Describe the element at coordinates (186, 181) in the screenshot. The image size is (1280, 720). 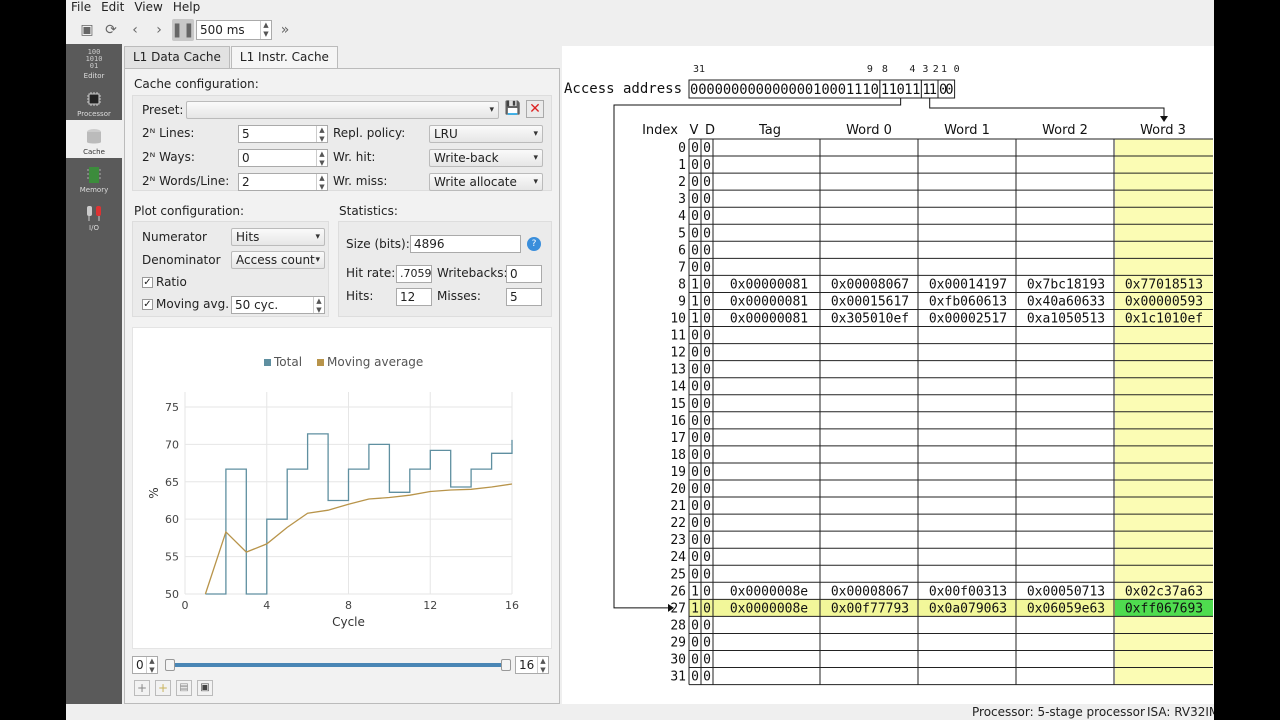
I see `words-label: 2ᴺ Words/Line:` at that location.